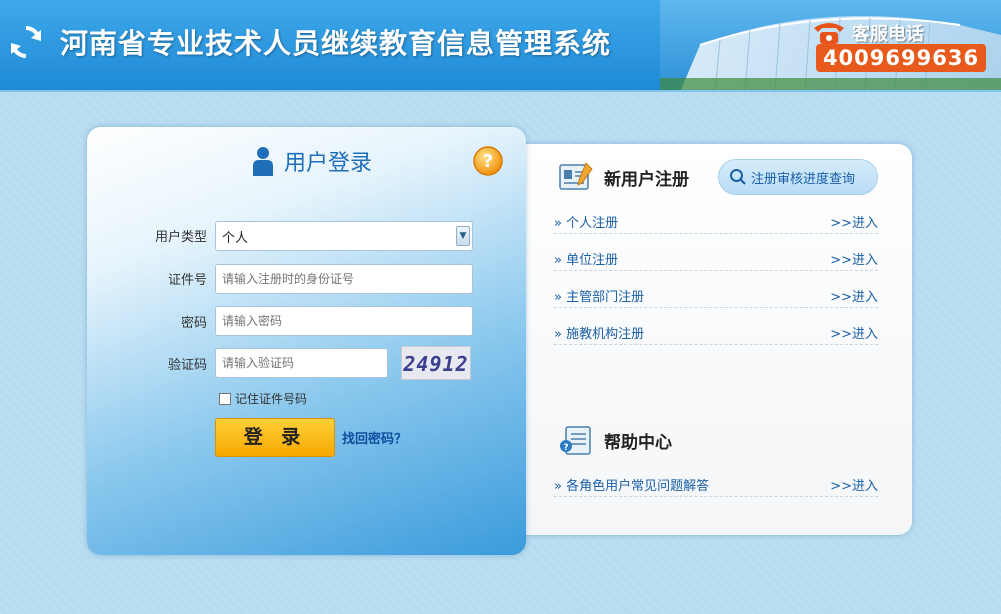  Describe the element at coordinates (344, 321) in the screenshot. I see `password-input` at that location.